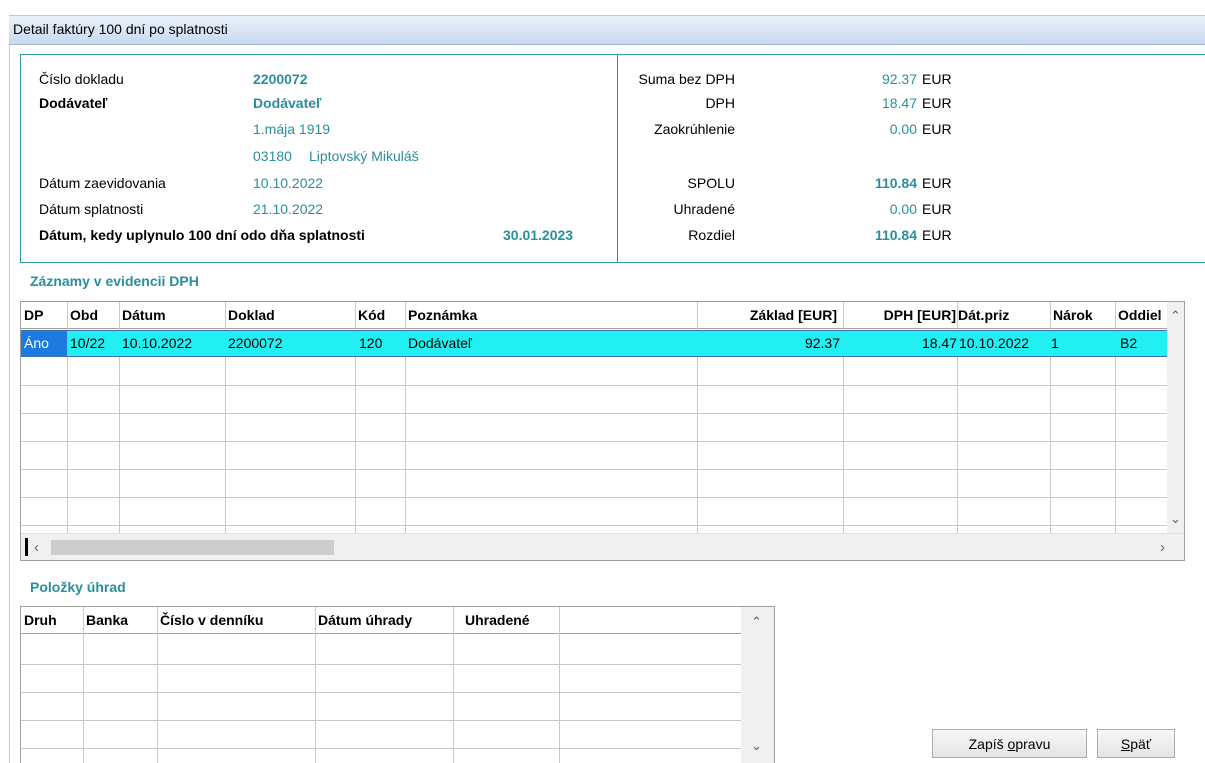 Image resolution: width=1205 pixels, height=763 pixels. What do you see at coordinates (1082, 315) in the screenshot?
I see `column-header-claim: Nárok` at bounding box center [1082, 315].